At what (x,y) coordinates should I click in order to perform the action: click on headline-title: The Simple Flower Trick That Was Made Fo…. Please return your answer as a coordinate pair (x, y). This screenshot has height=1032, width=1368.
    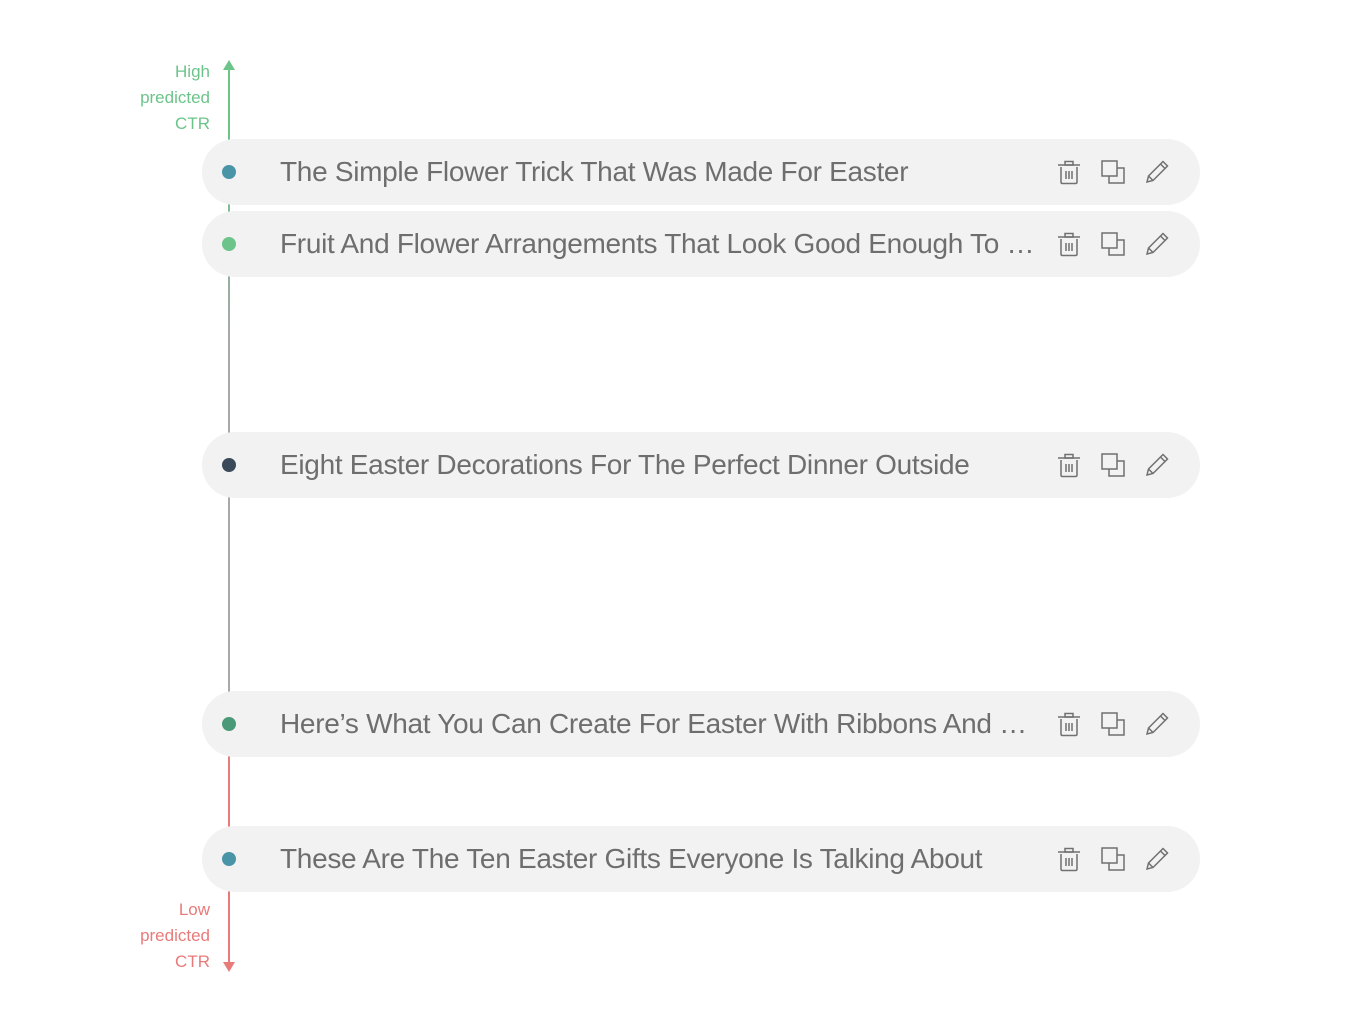
    Looking at the image, I should click on (660, 172).